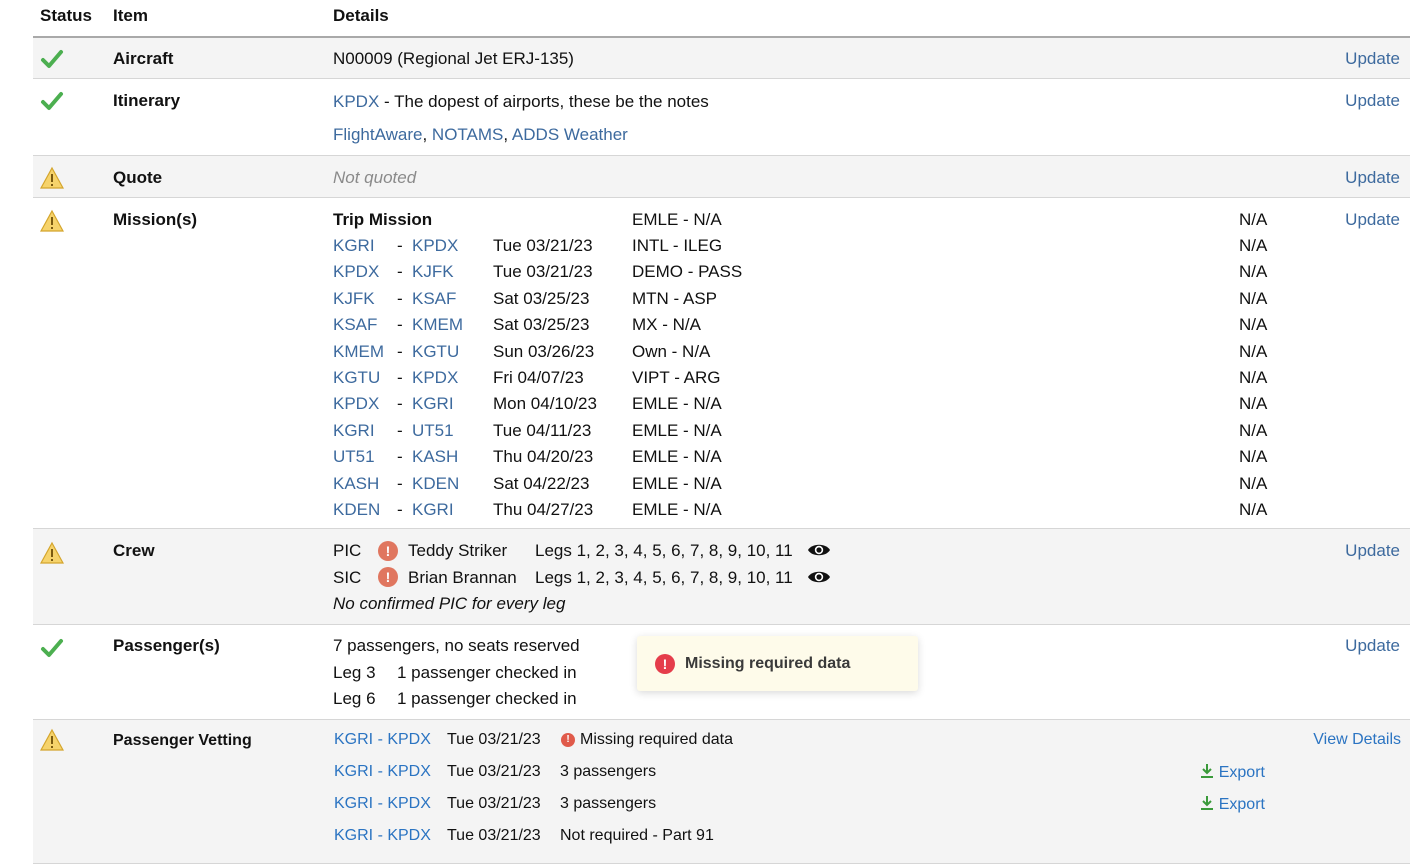 The width and height of the screenshot is (1428, 865). I want to click on passengers-summary: 7 passengers, no seats reserved, so click(456, 645).